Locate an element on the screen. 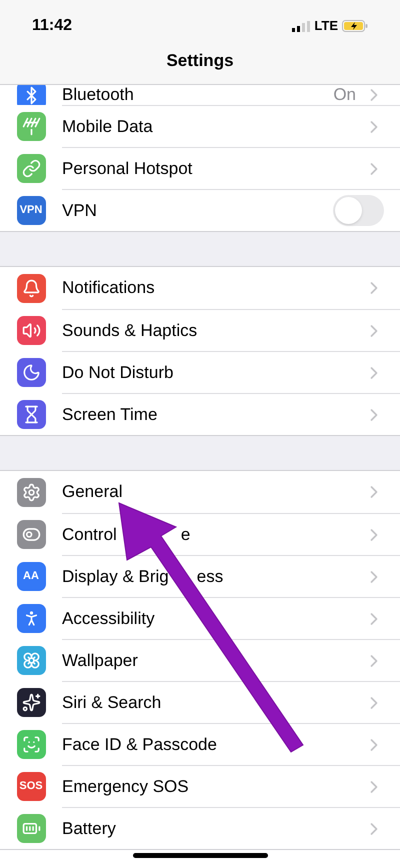  moon-icon is located at coordinates (31, 372).